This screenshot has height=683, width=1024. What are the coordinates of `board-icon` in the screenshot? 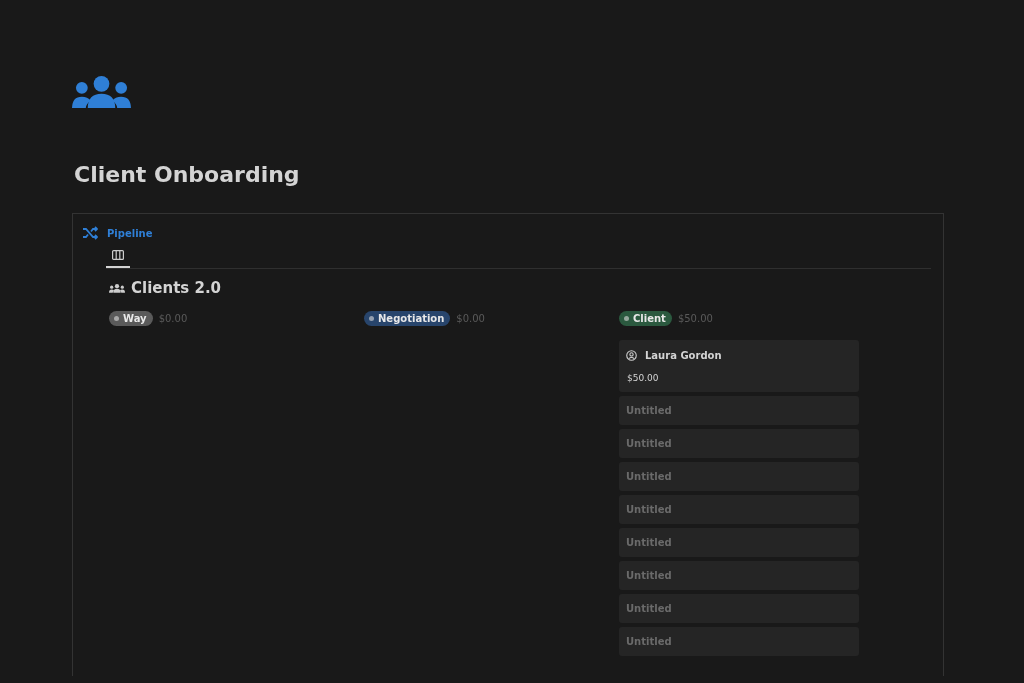 It's located at (118, 255).